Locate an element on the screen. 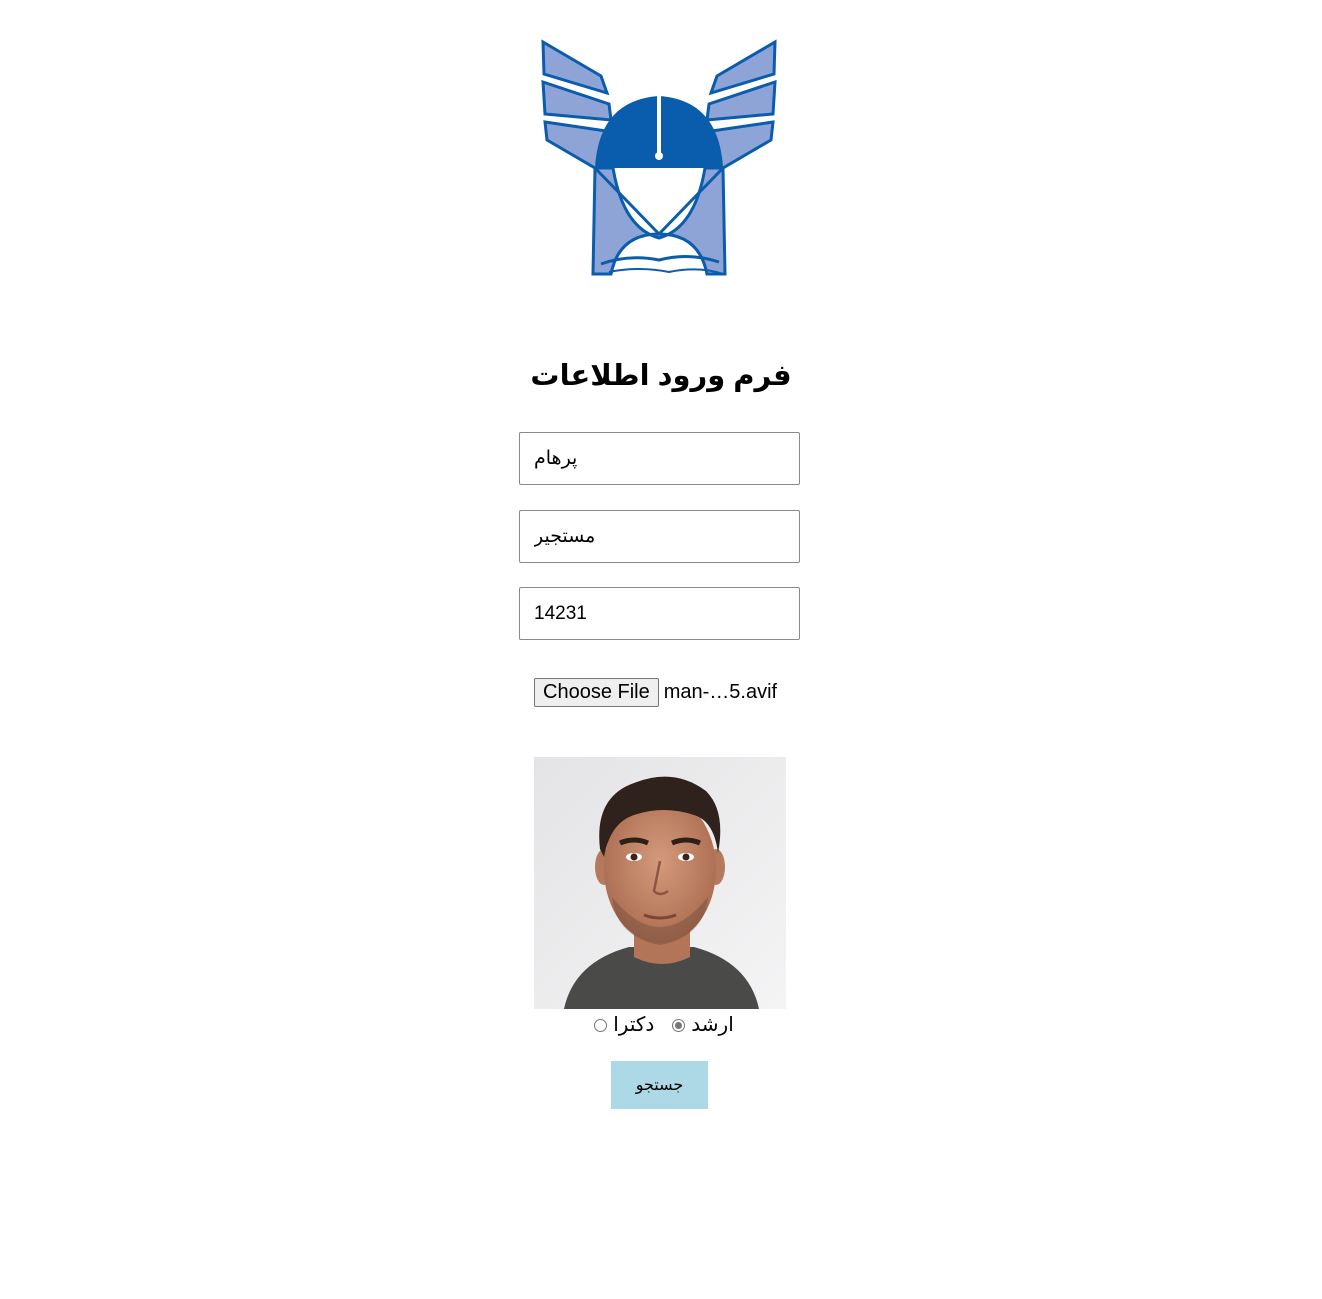 The width and height of the screenshot is (1322, 1299). choose-file-button: Choose File is located at coordinates (596, 692).